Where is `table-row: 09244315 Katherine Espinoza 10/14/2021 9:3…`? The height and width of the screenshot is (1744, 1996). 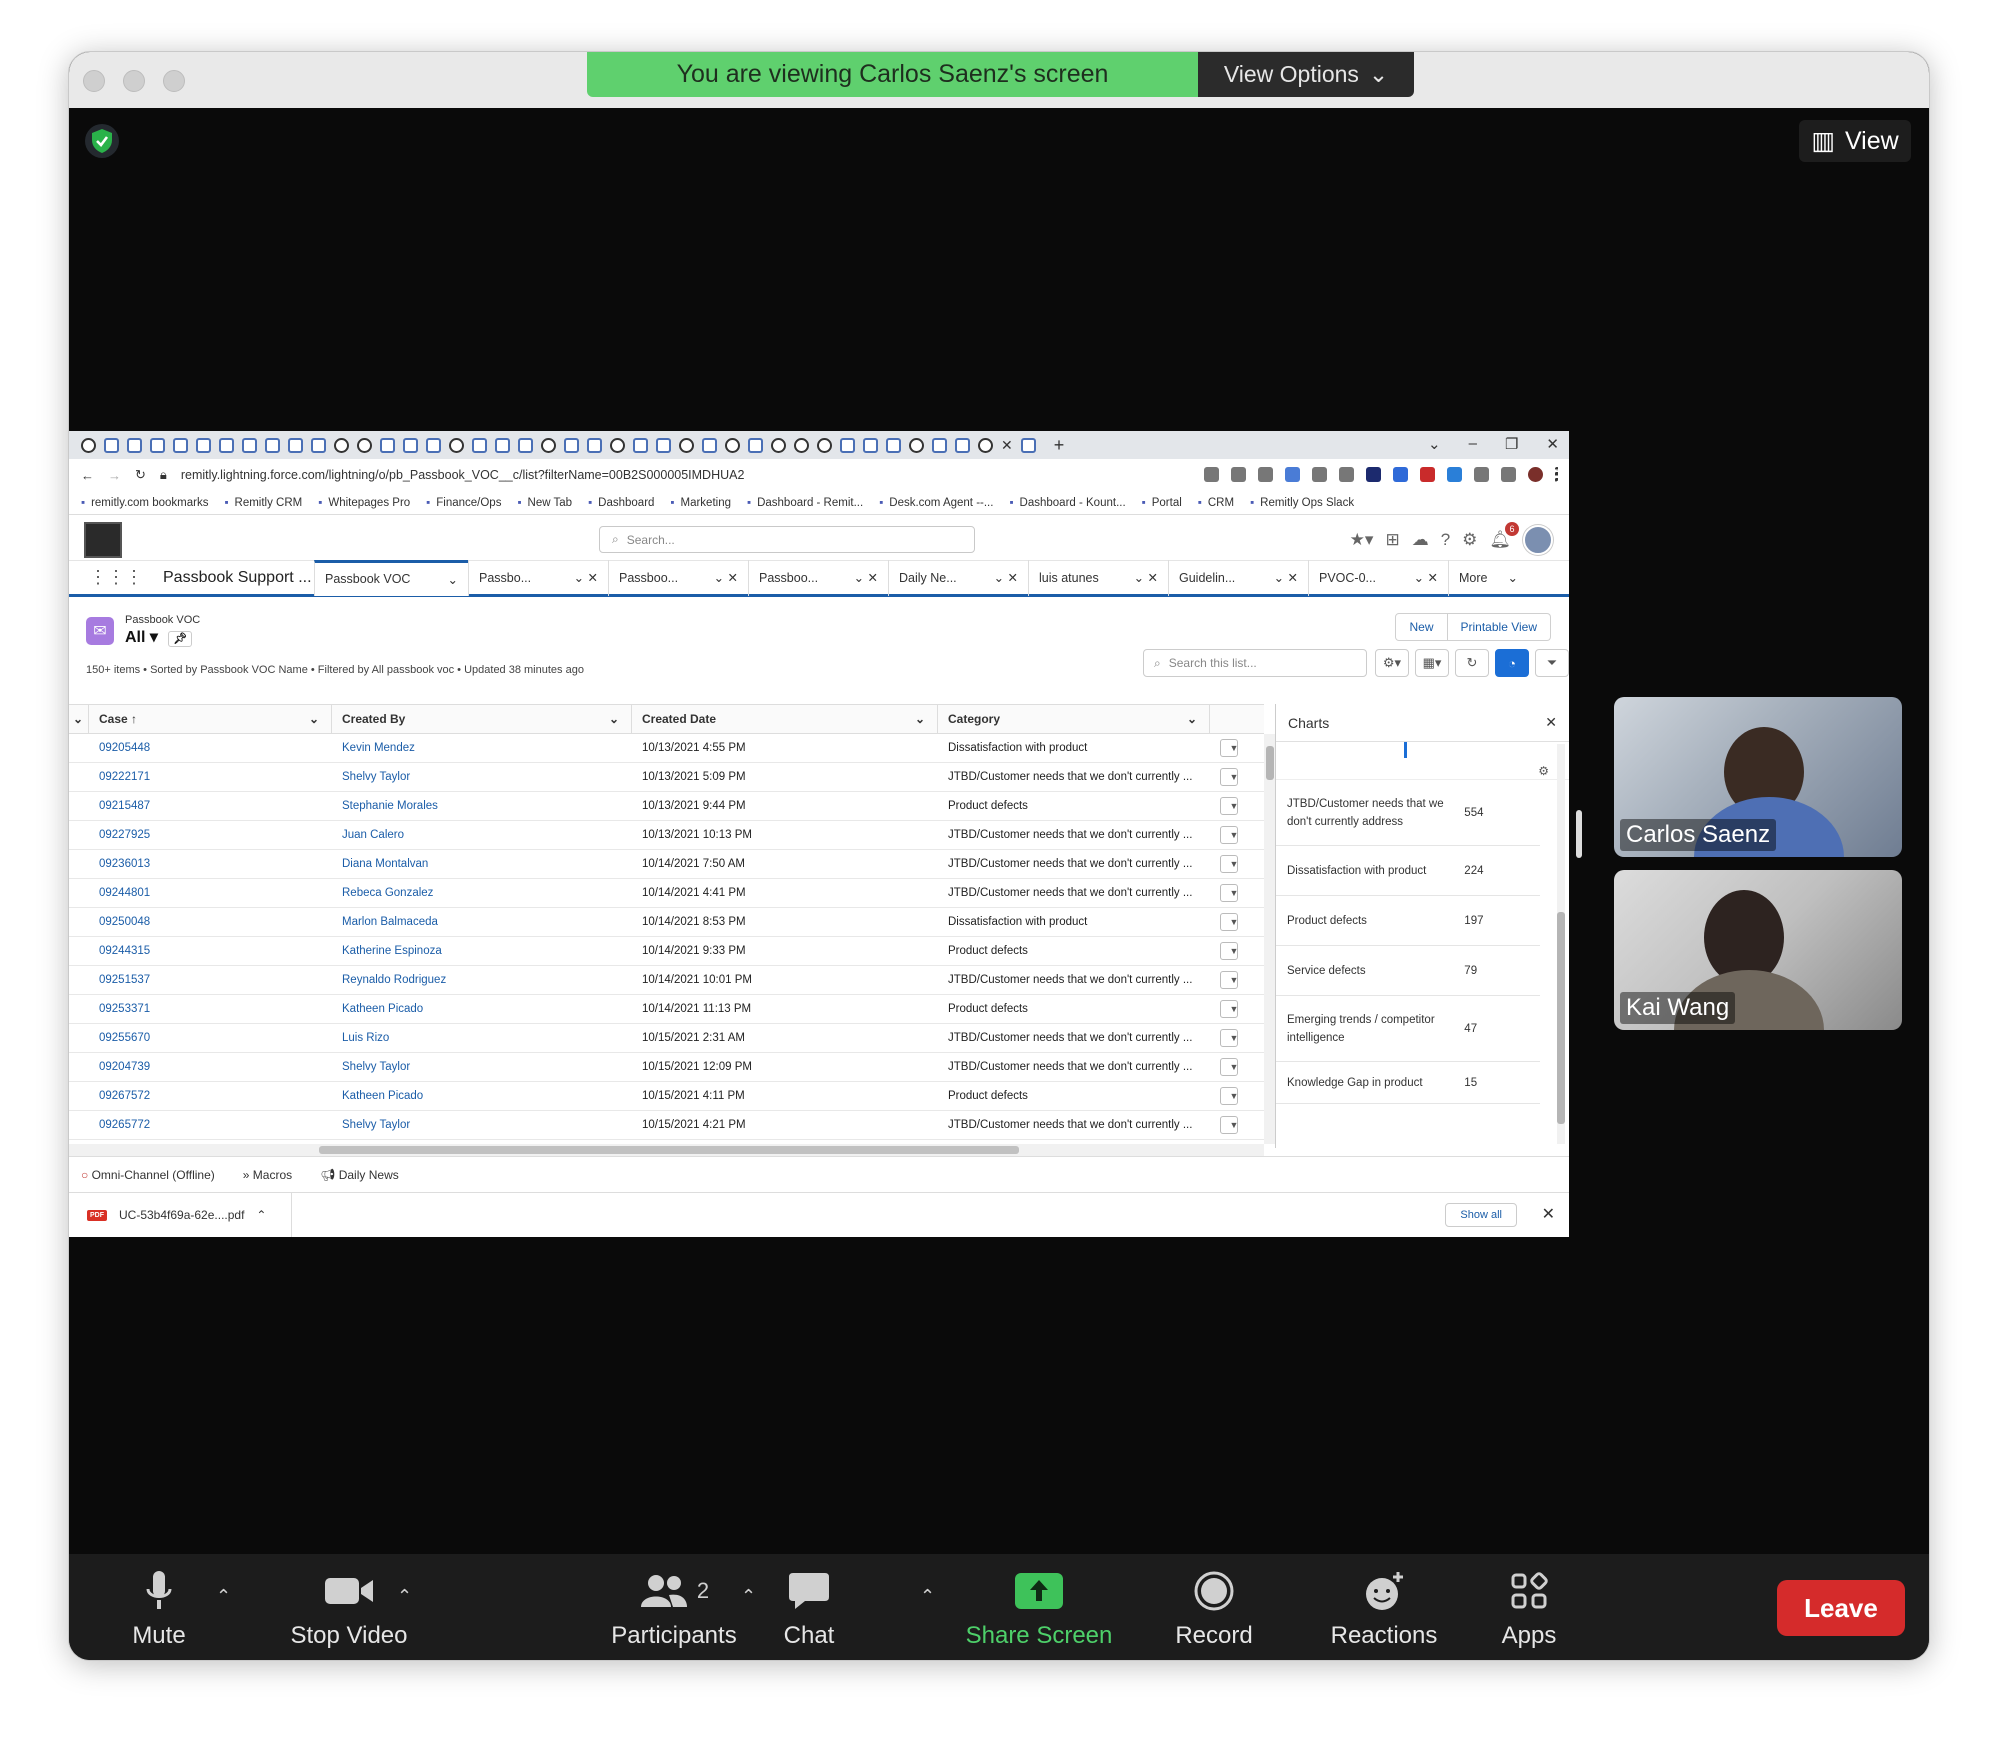
table-row: 09244315 Katherine Espinoza 10/14/2021 9:3… is located at coordinates (666, 951).